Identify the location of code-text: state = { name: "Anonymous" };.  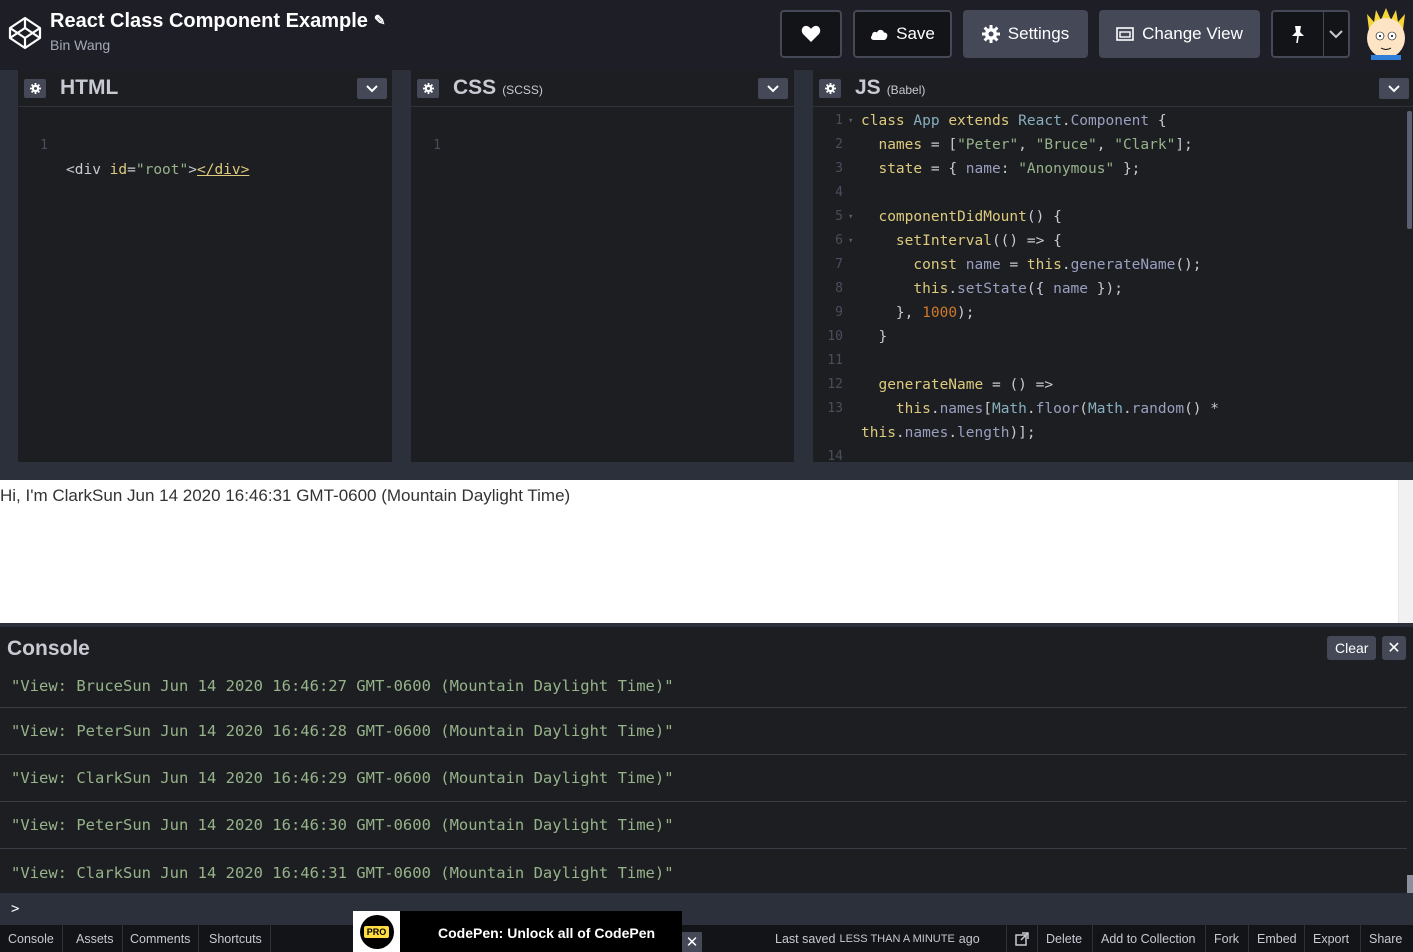
(1009, 169).